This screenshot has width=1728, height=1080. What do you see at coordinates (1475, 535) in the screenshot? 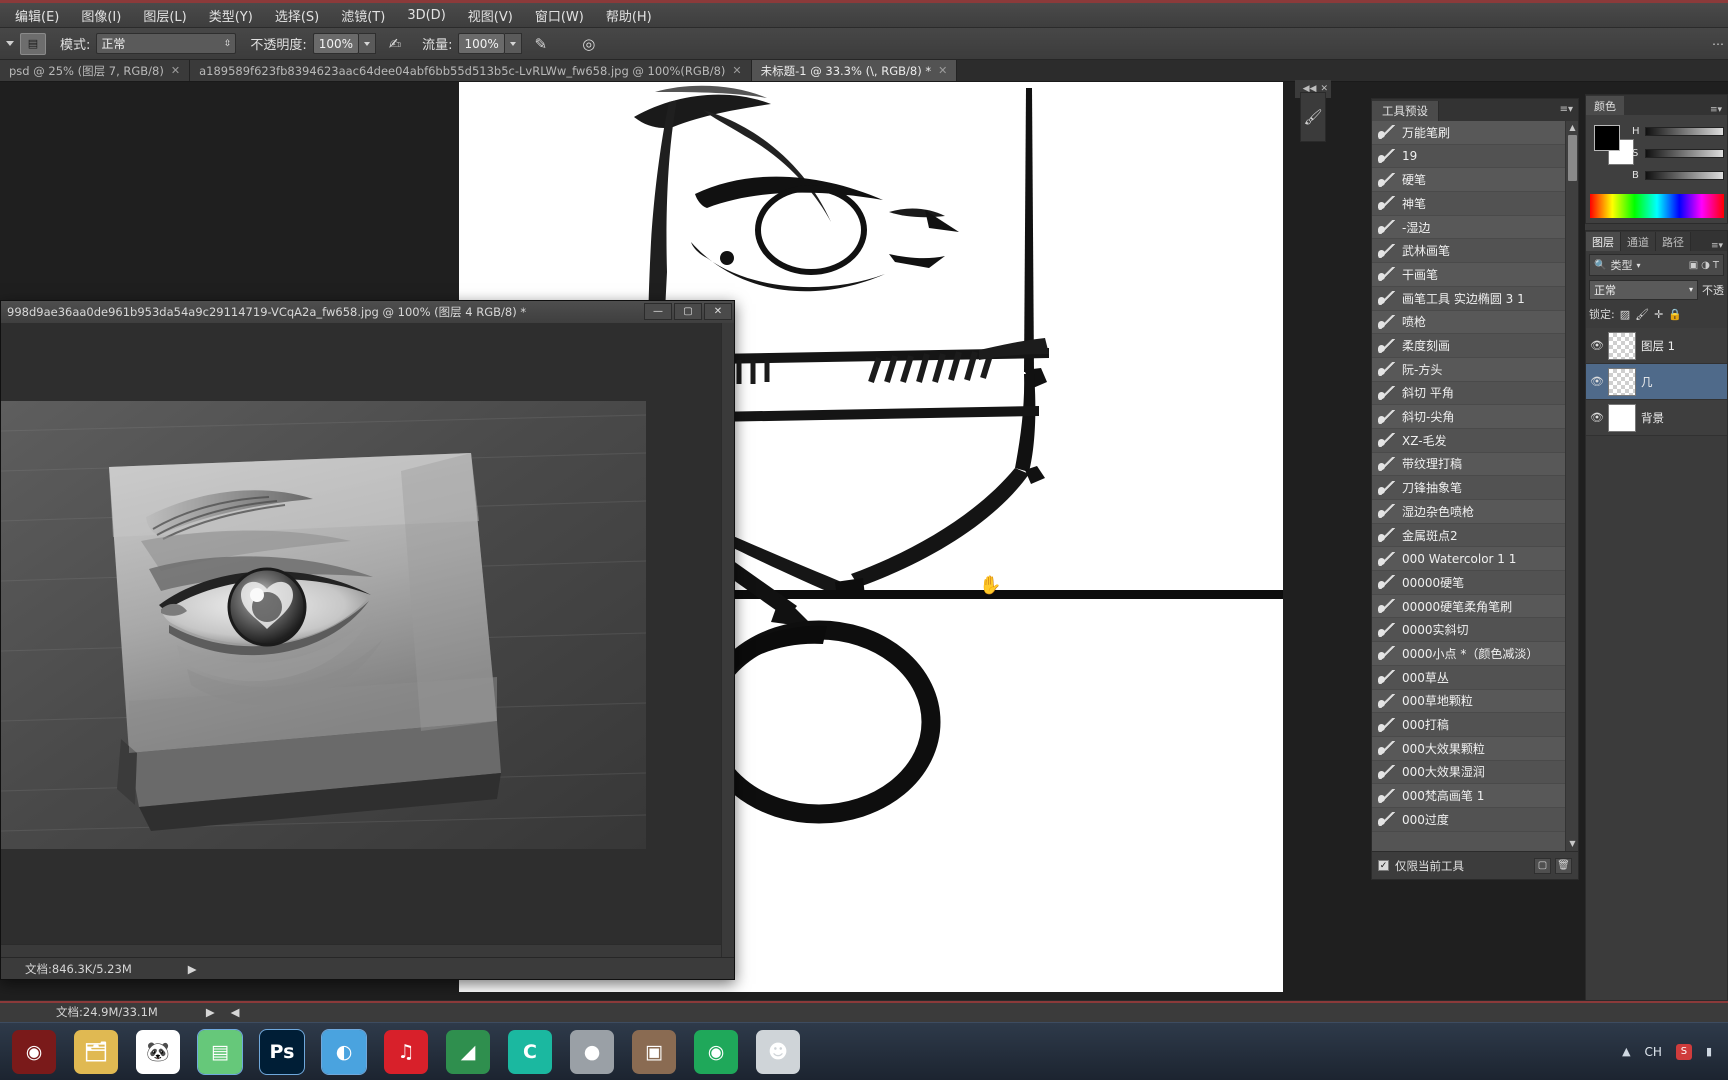
I see `tool-preset-item: 金属斑点2` at bounding box center [1475, 535].